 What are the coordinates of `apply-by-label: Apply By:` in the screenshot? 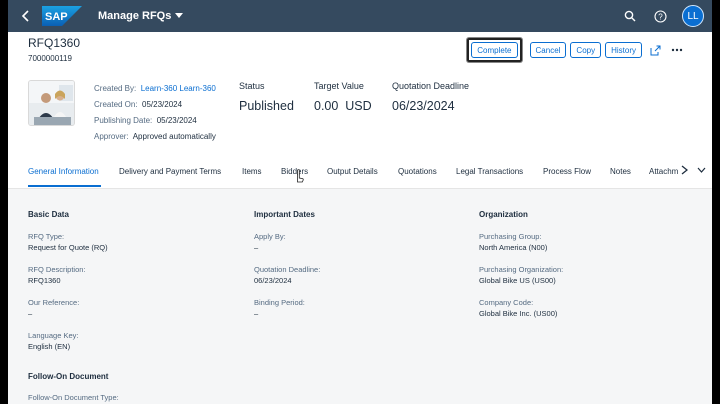 It's located at (270, 236).